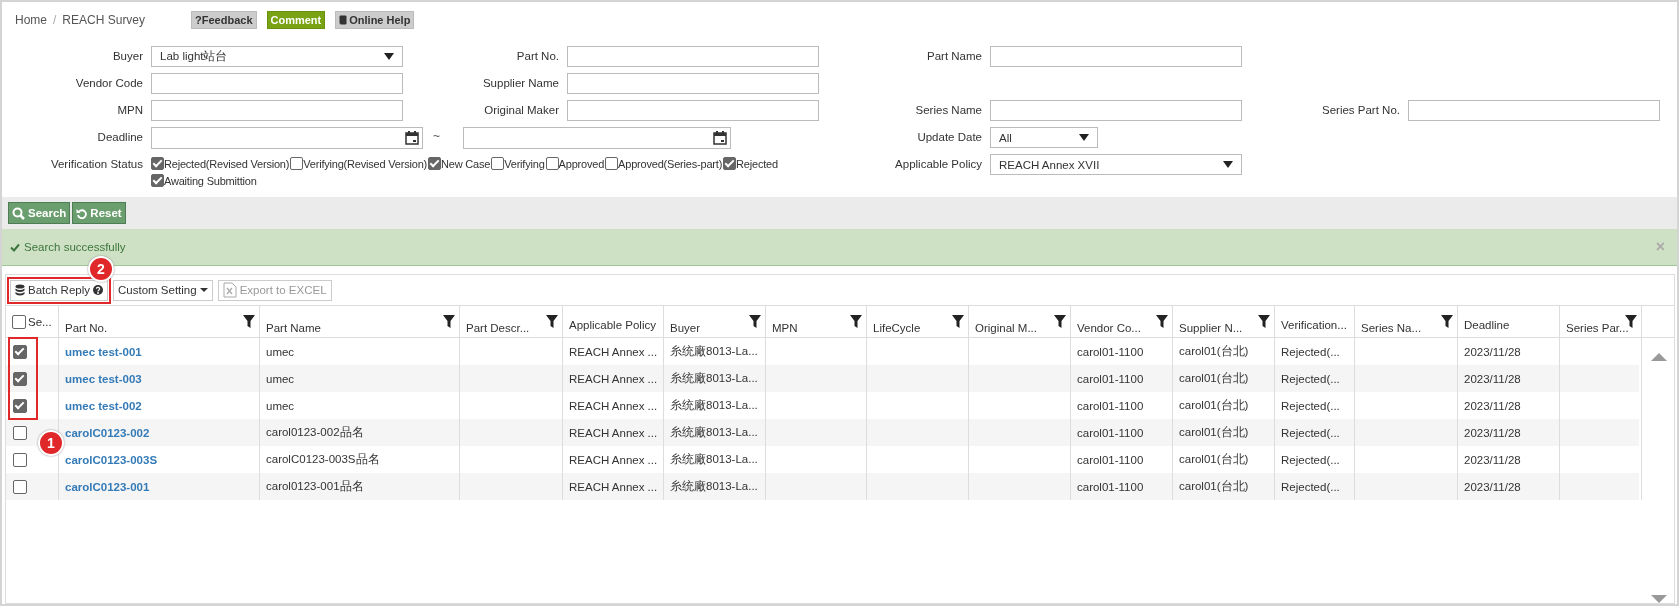  I want to click on part-link: carolC0123-002, so click(107, 432).